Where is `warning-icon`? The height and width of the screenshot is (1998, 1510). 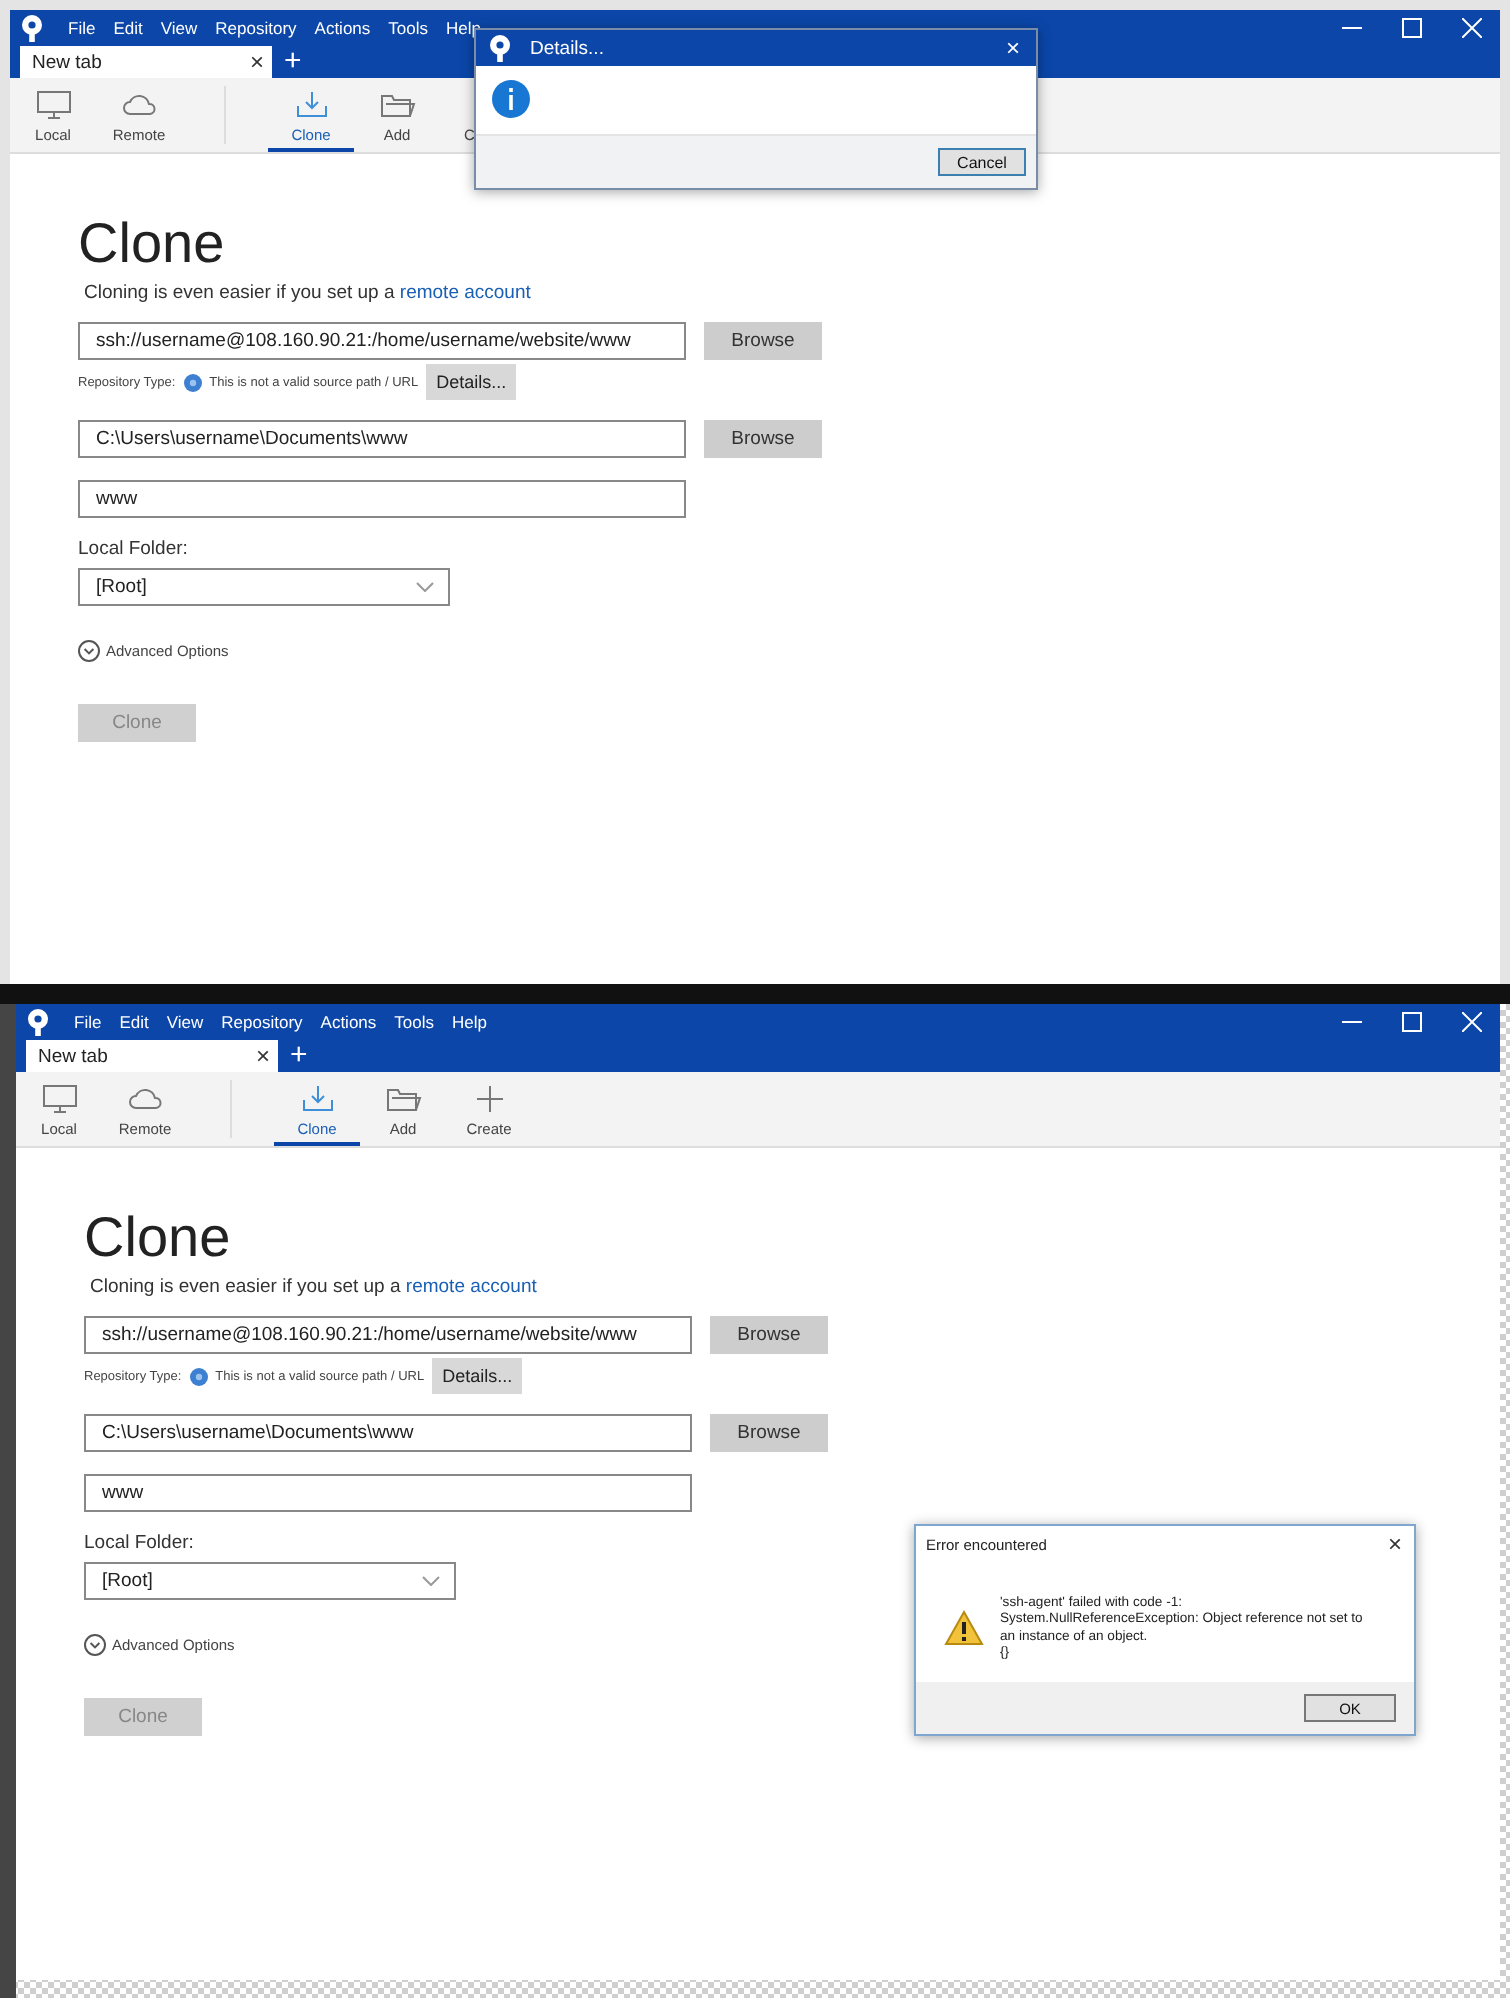
warning-icon is located at coordinates (964, 1628).